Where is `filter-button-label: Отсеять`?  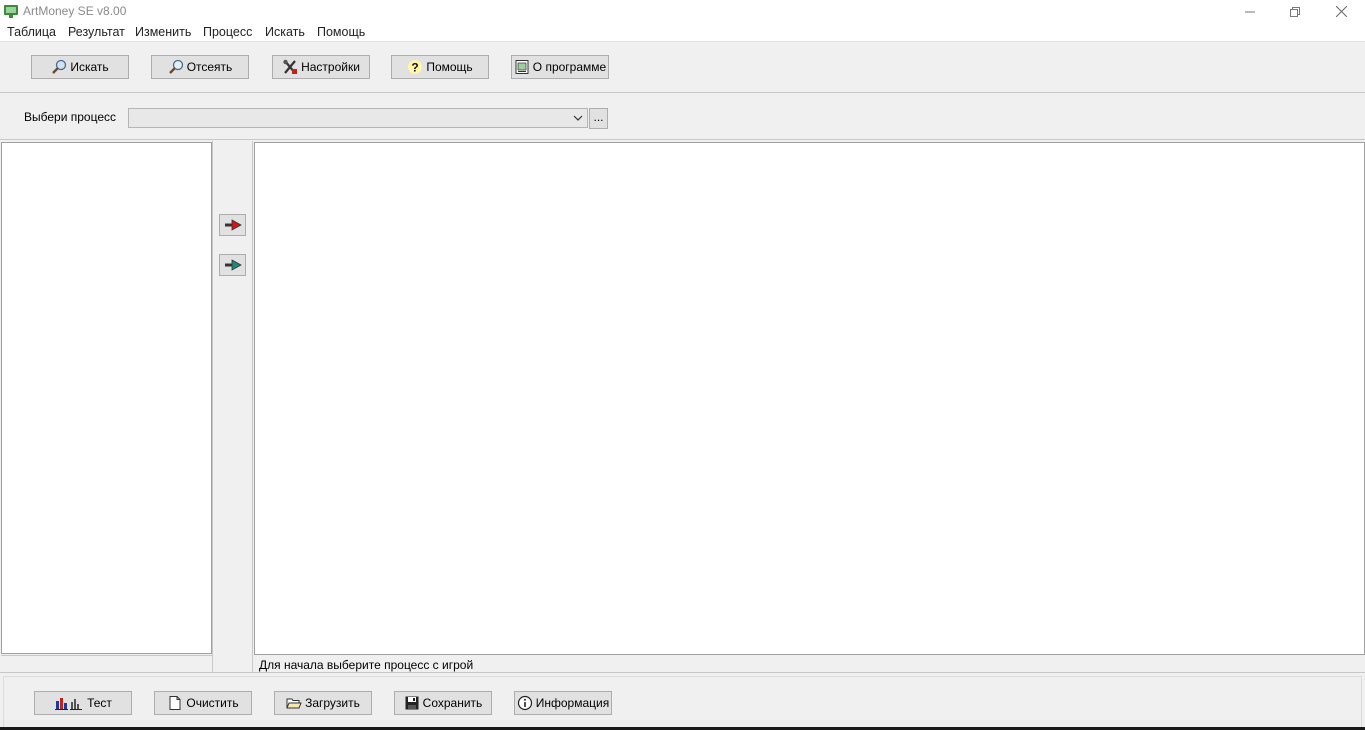 filter-button-label: Отсеять is located at coordinates (209, 67).